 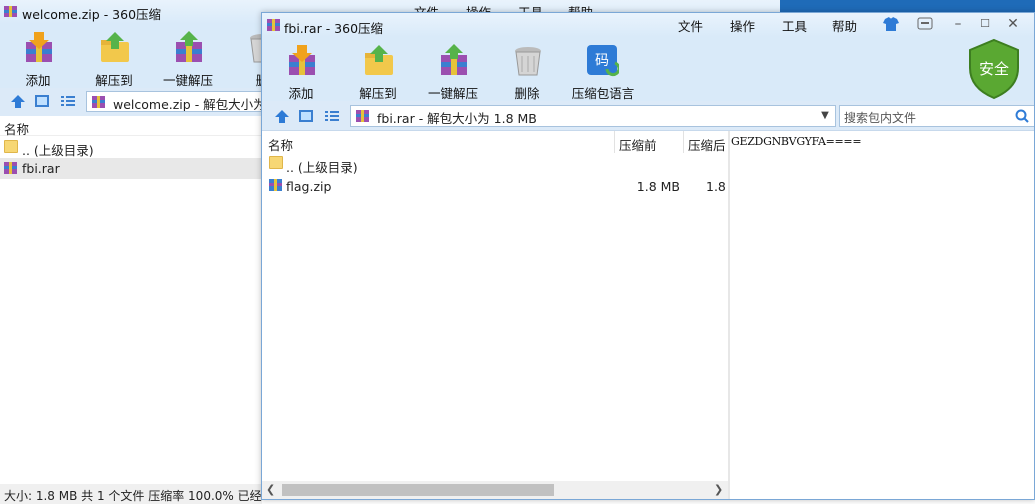 I want to click on column-header-after: 压缩后, so click(x=707, y=144).